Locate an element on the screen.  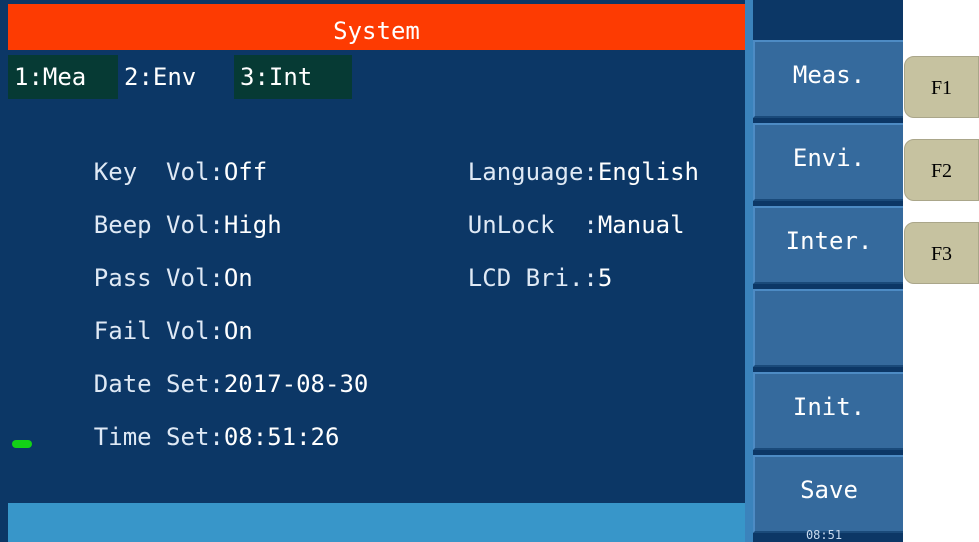
setting-value: Off is located at coordinates (245, 172).